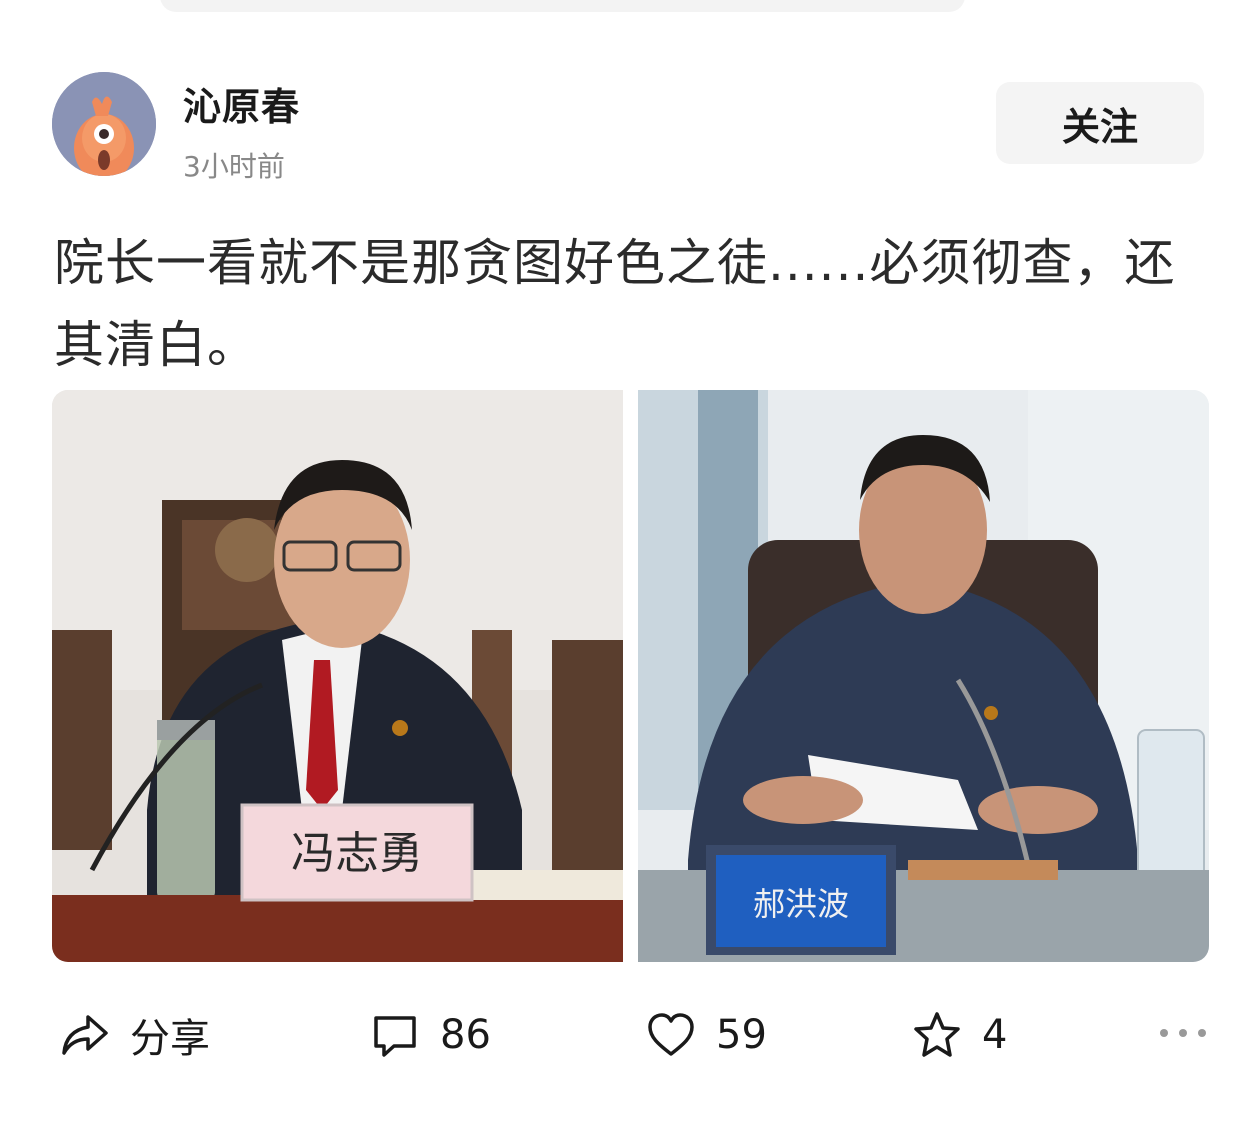 This screenshot has height=1130, width=1260. Describe the element at coordinates (241, 103) in the screenshot. I see `author-name: 沁原春` at that location.